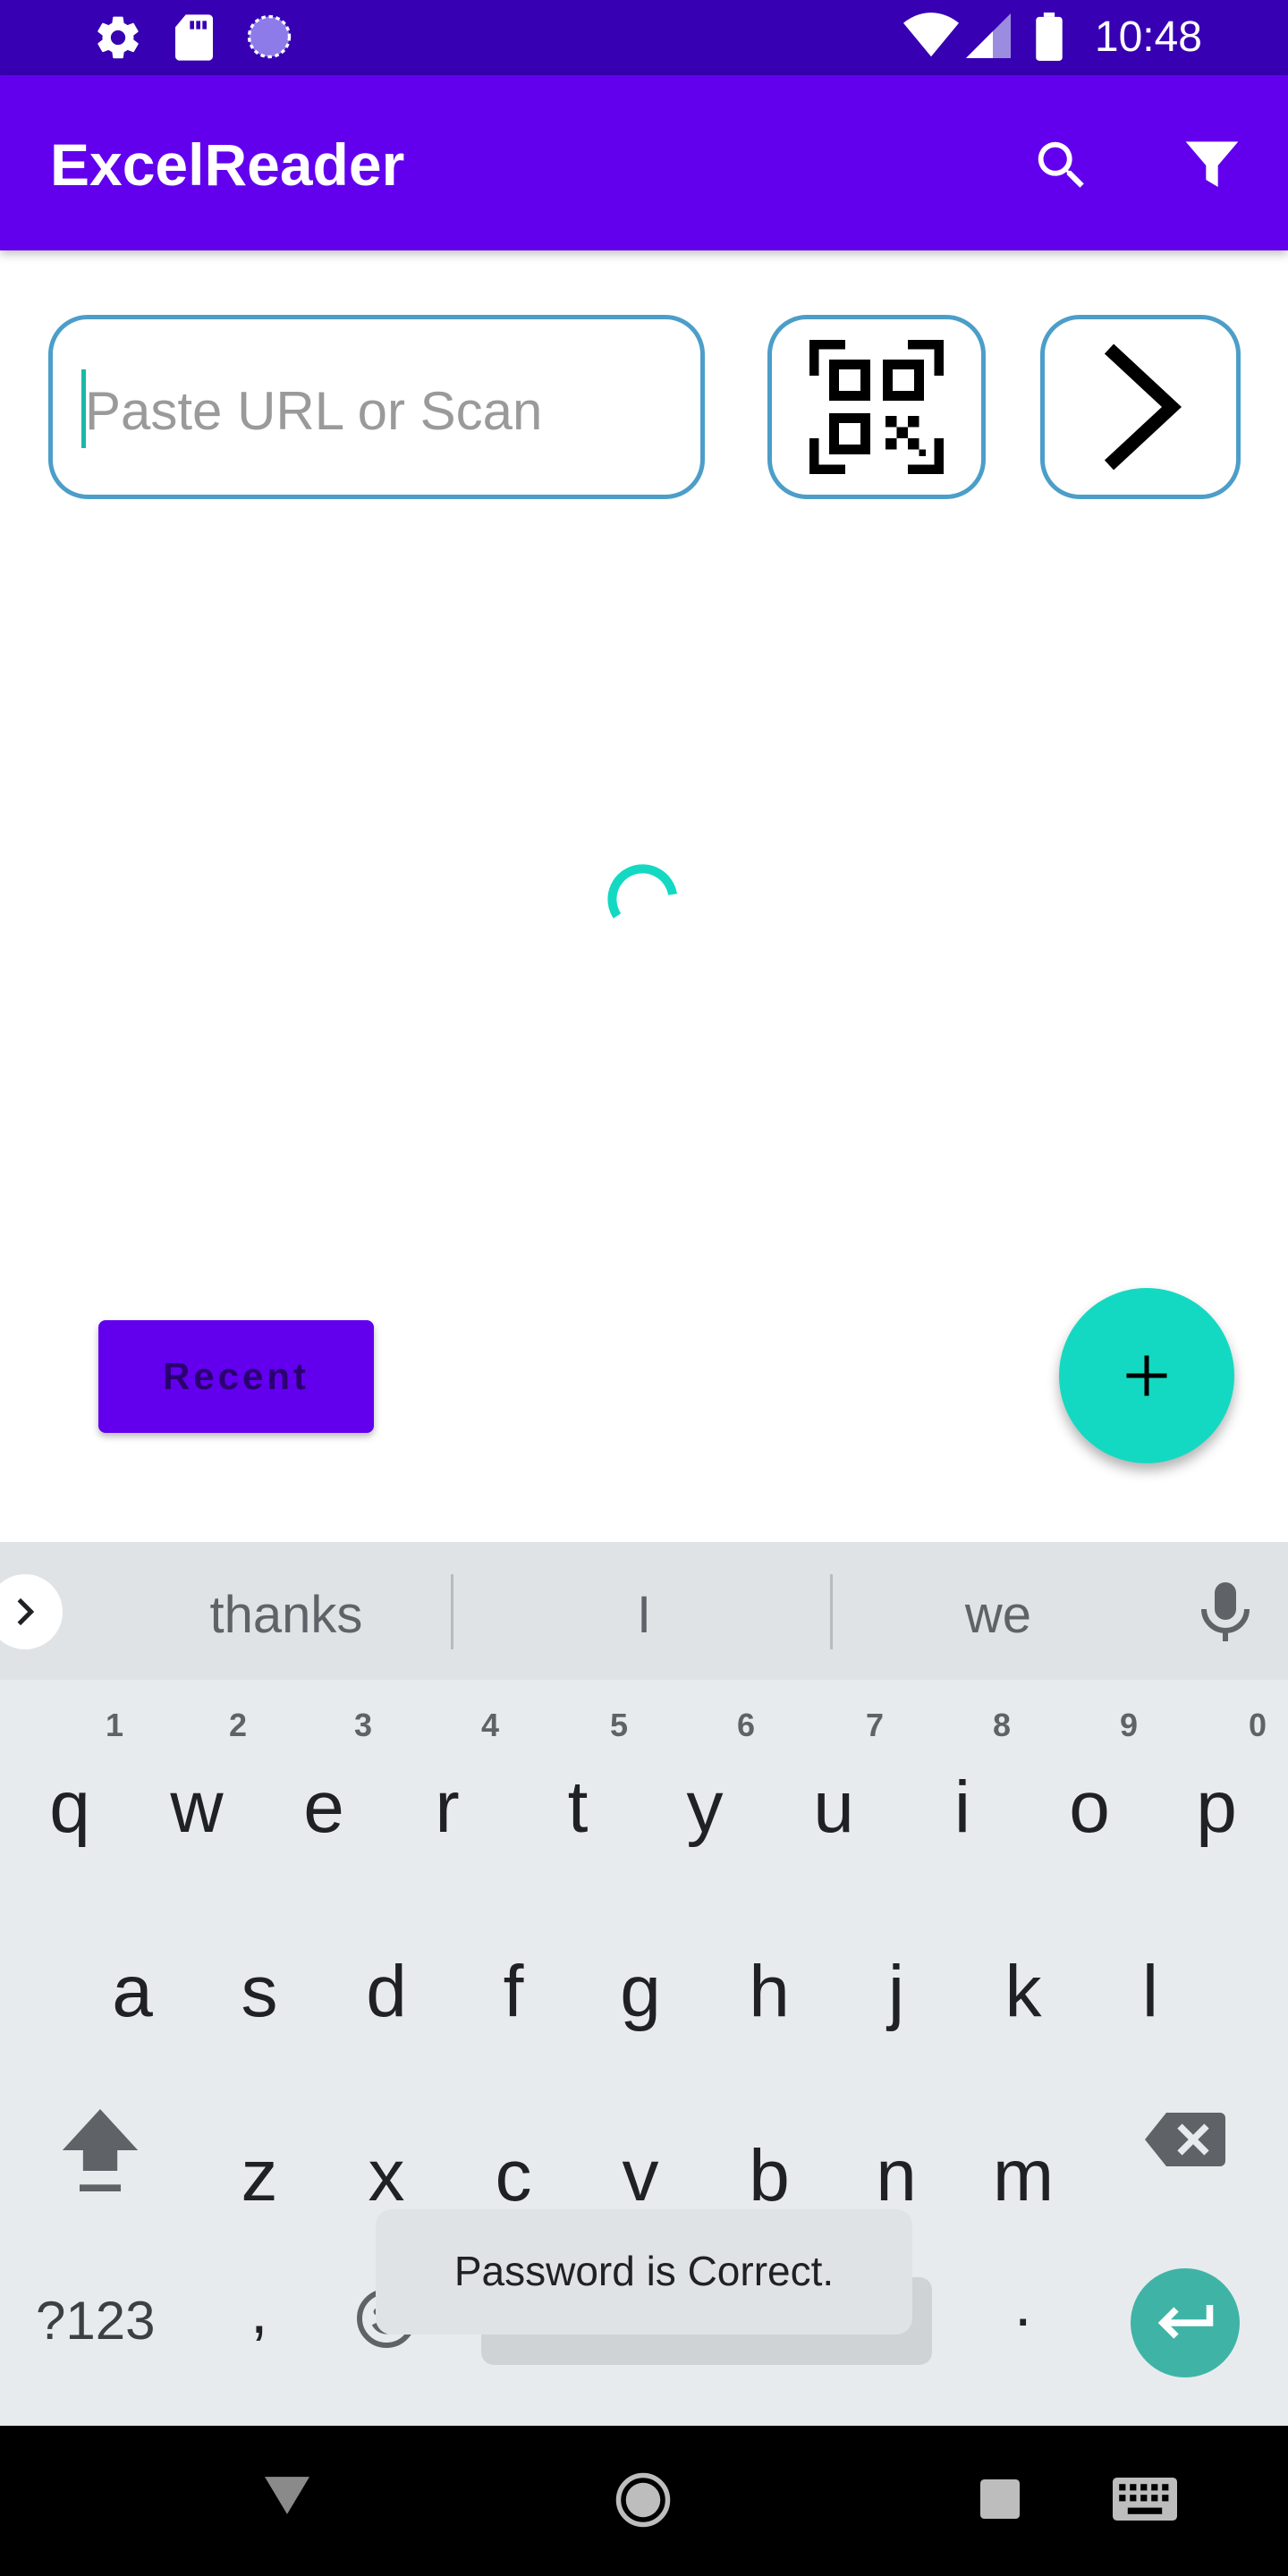 The height and width of the screenshot is (2576, 1288). What do you see at coordinates (259, 2176) in the screenshot?
I see `key-z: z` at bounding box center [259, 2176].